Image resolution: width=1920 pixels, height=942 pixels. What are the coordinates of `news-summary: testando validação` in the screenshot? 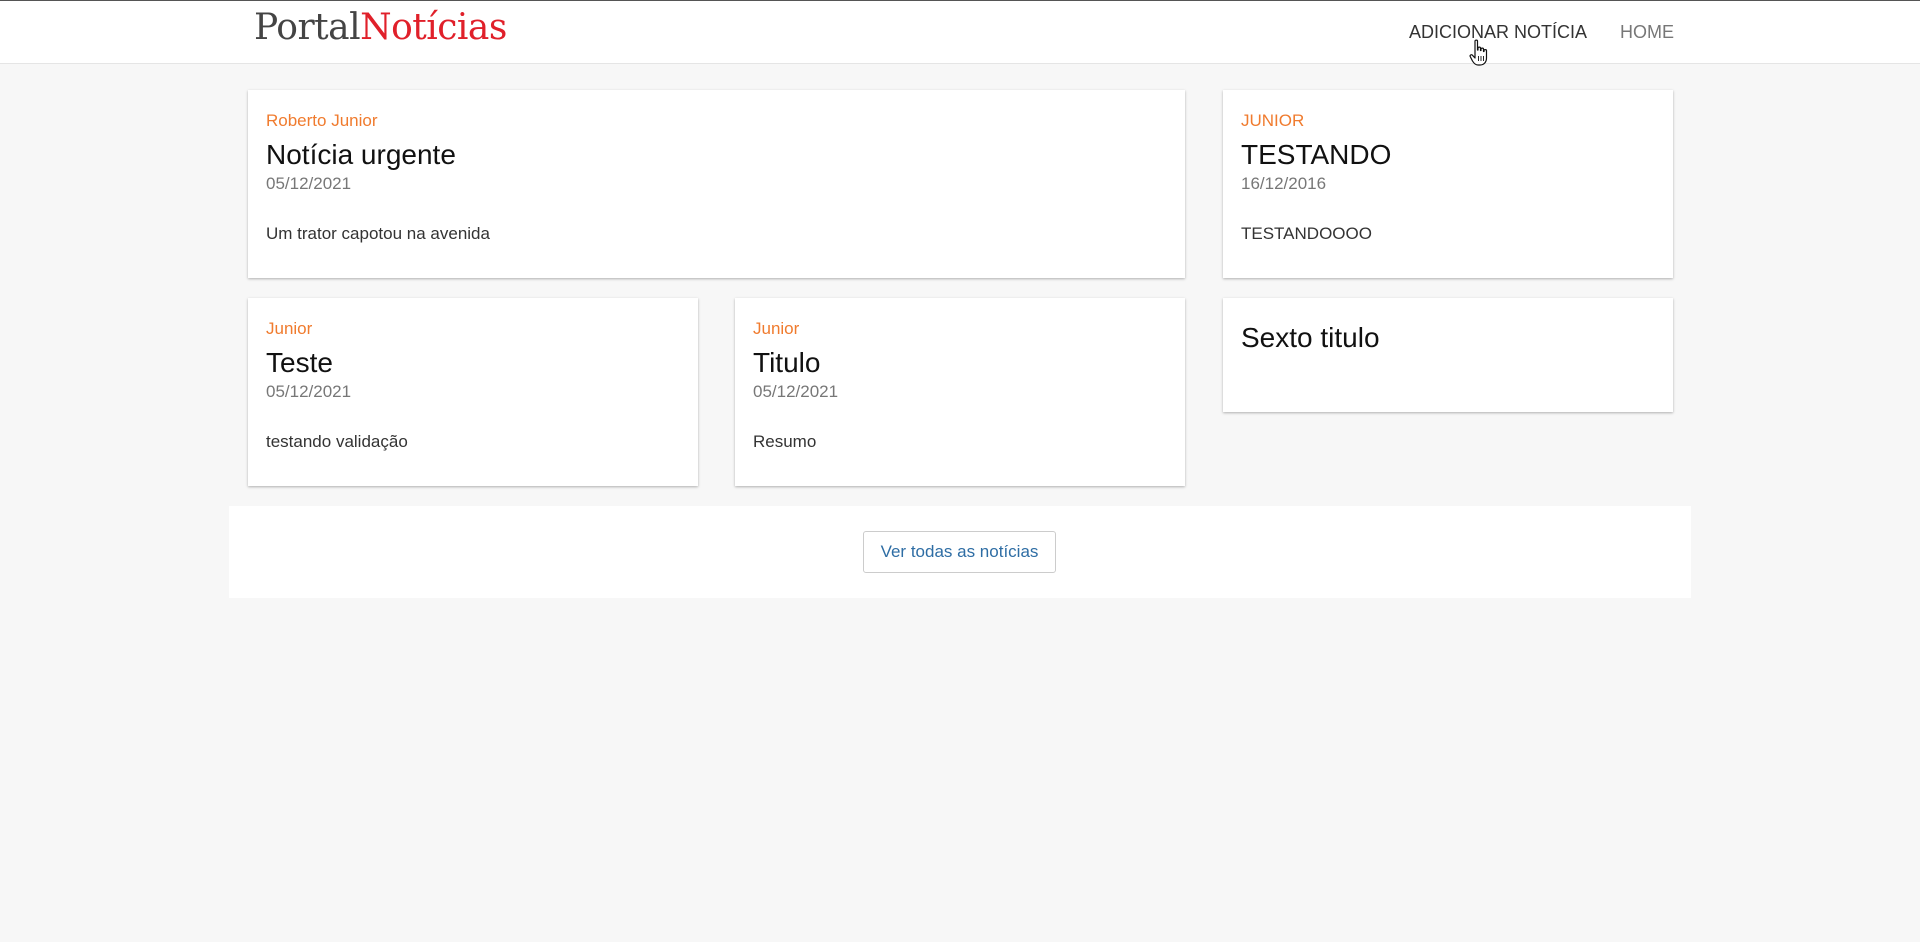 It's located at (337, 441).